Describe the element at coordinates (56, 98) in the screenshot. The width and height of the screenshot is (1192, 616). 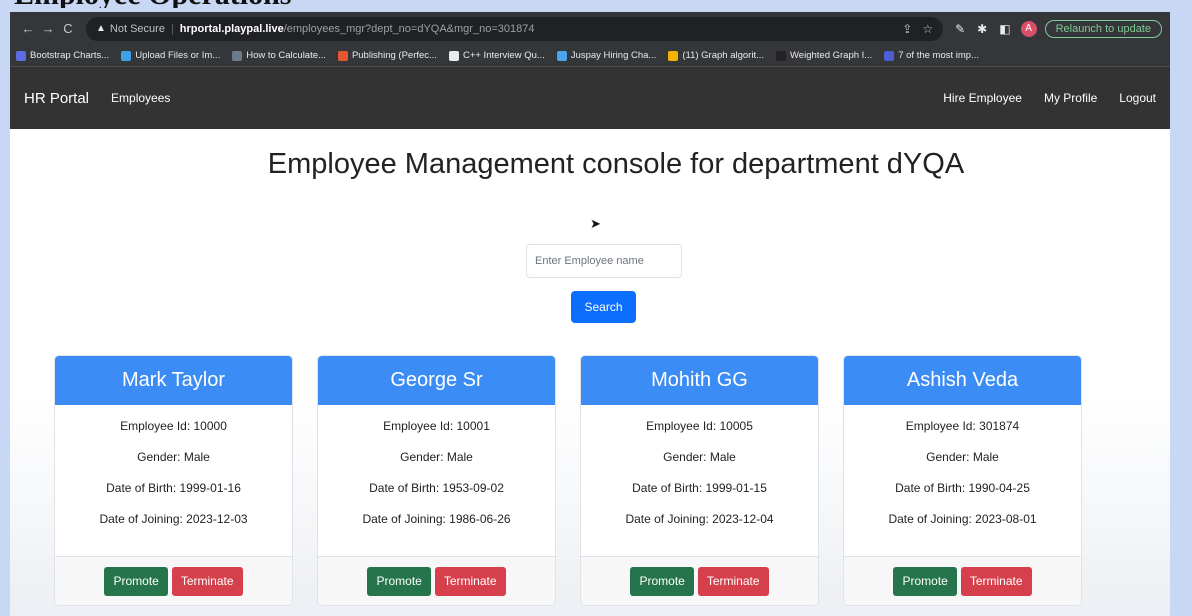
I see `brand-link: HR Portal` at that location.